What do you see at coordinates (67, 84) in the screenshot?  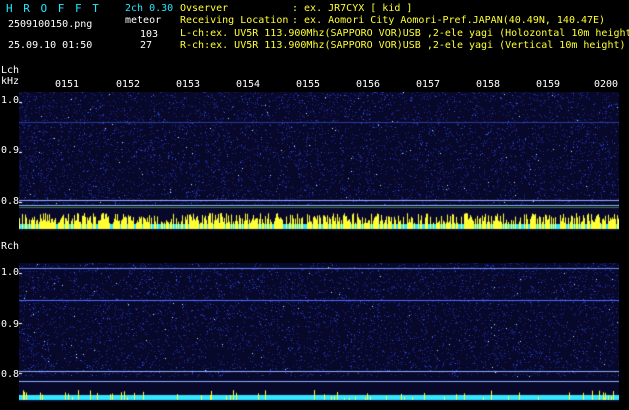 I see `time-tick-label: 0151` at bounding box center [67, 84].